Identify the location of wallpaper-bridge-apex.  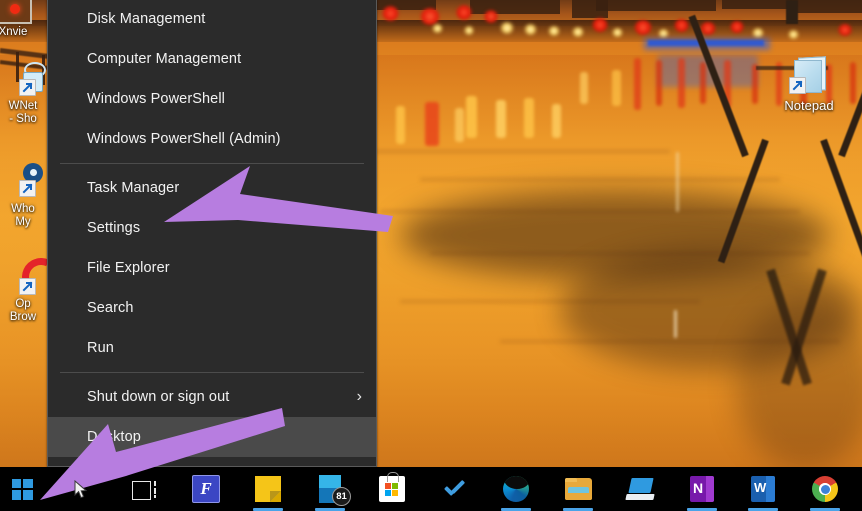
(792, 12).